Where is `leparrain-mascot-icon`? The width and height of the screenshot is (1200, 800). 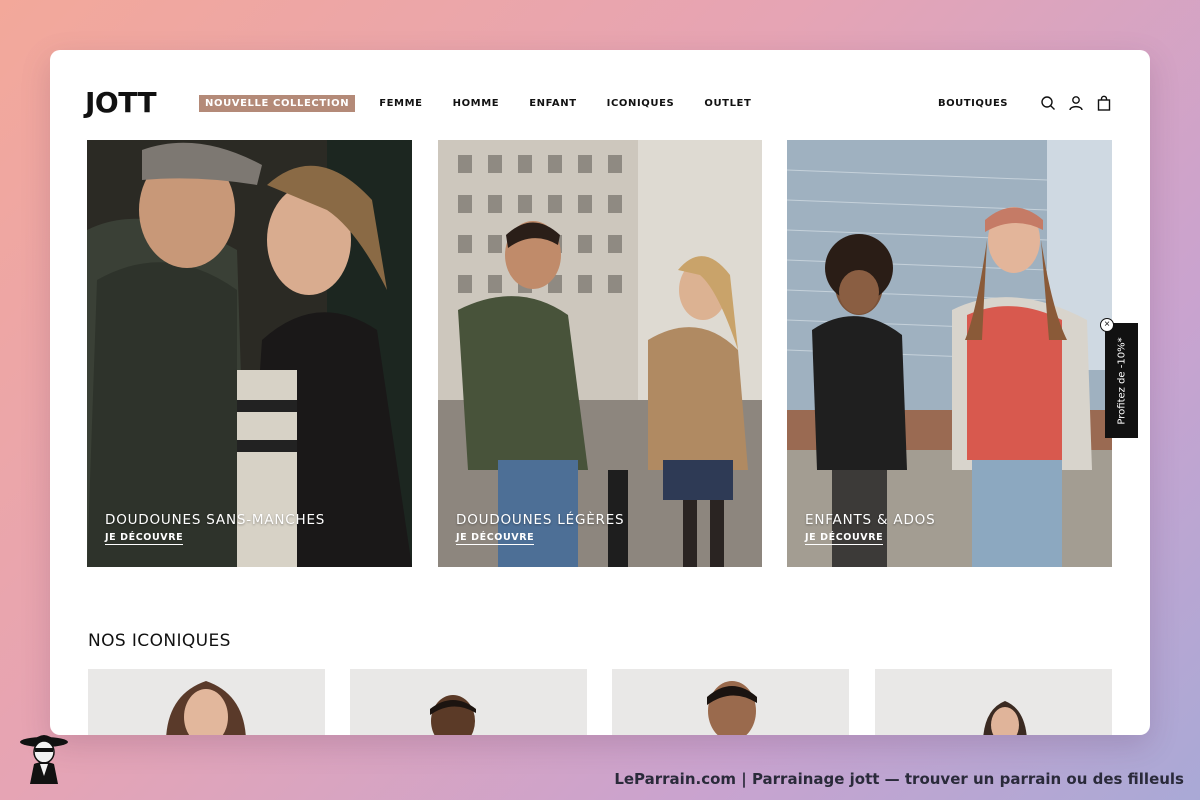 leparrain-mascot-icon is located at coordinates (44, 759).